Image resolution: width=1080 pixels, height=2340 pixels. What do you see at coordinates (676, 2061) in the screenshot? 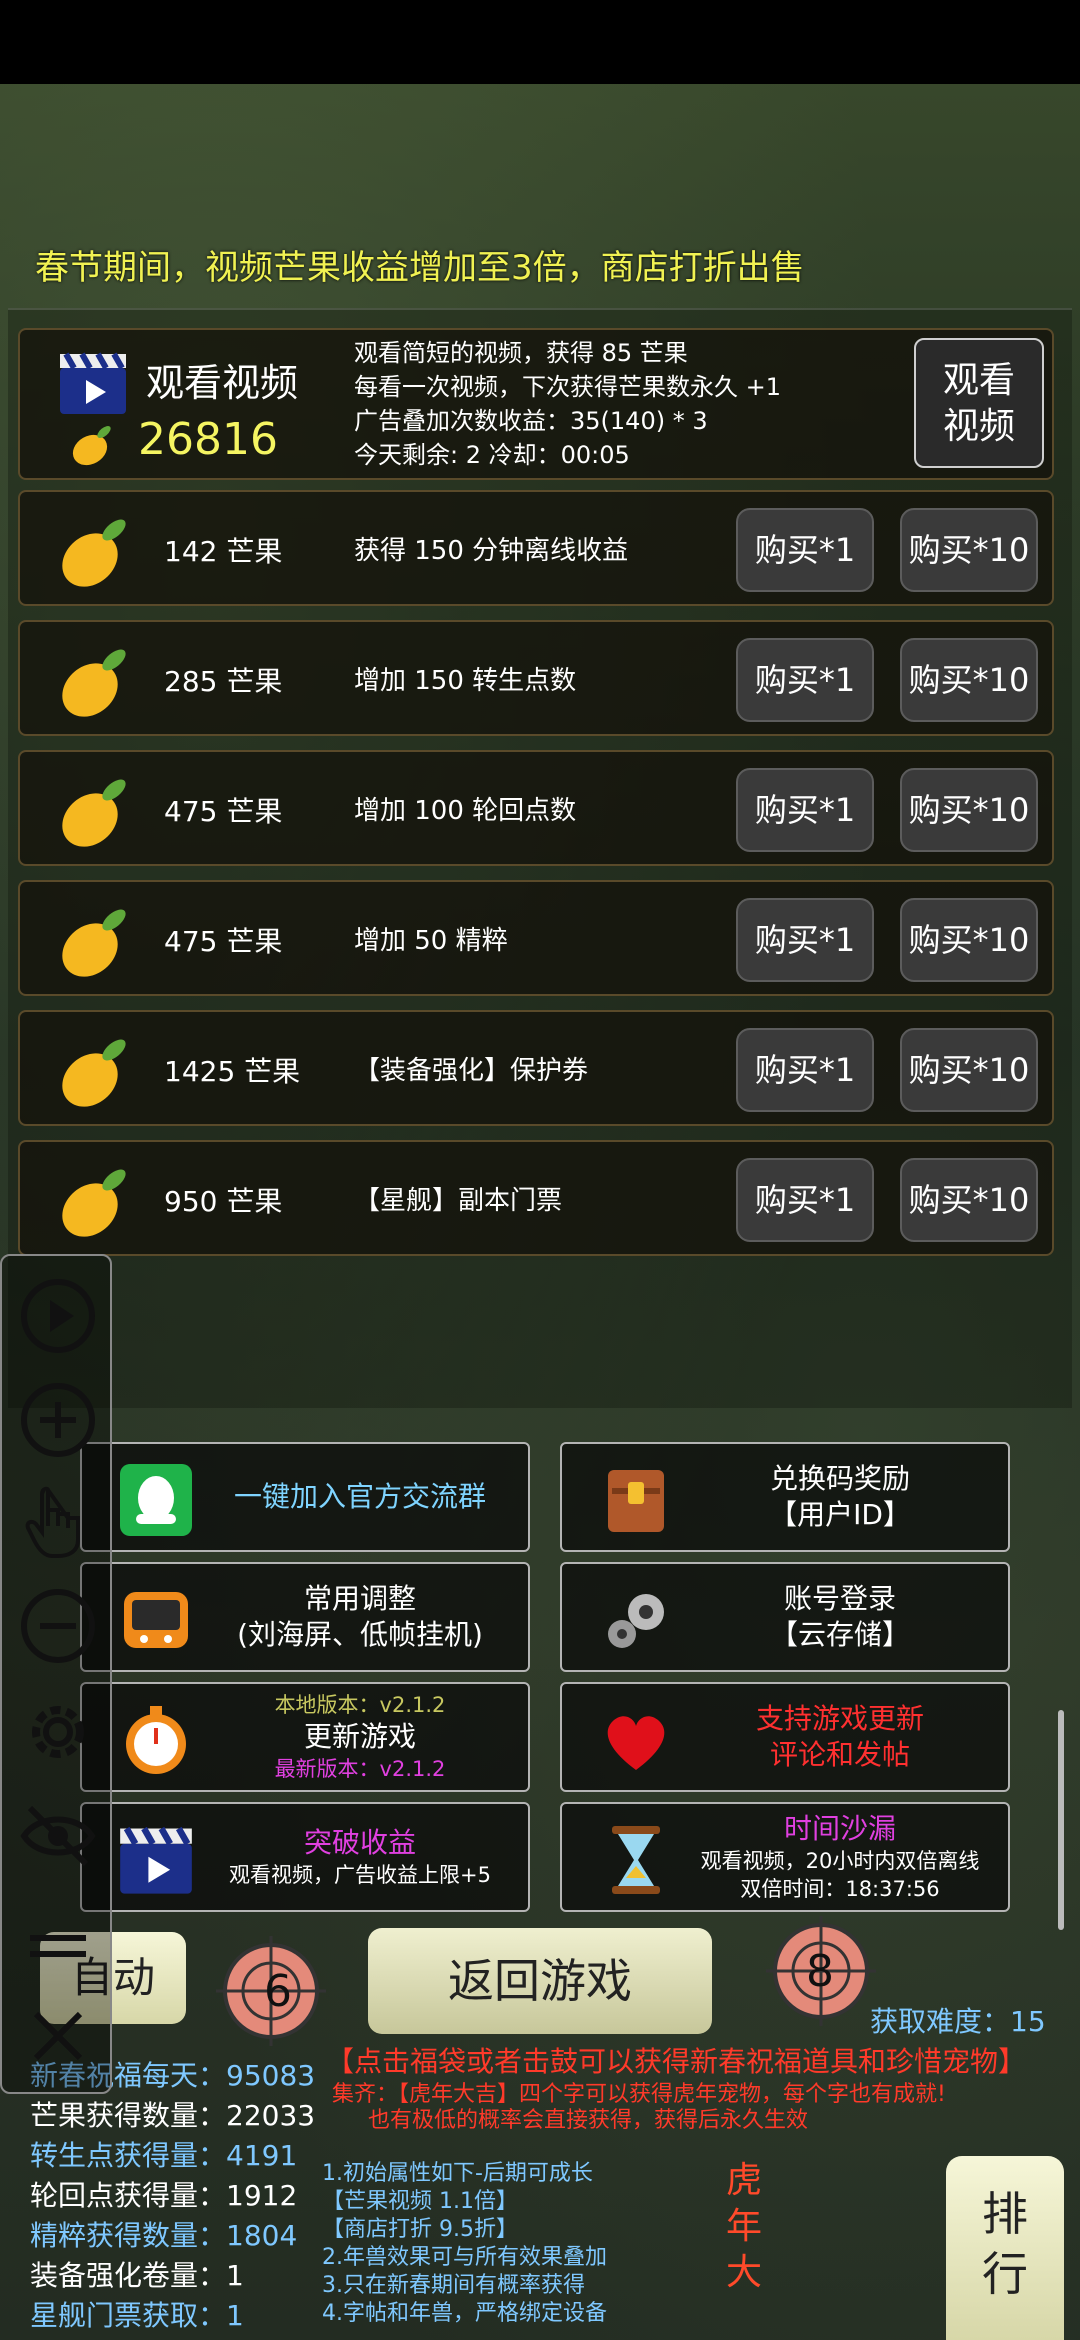
I see `promo-text: 【点击福袋或者击鼓可以获得新春祝福道具和珍惜宠物】` at bounding box center [676, 2061].